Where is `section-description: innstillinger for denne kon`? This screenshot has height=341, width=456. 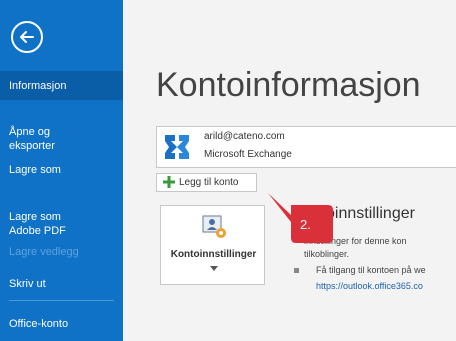
section-description: innstillinger for denne kon is located at coordinates (355, 241).